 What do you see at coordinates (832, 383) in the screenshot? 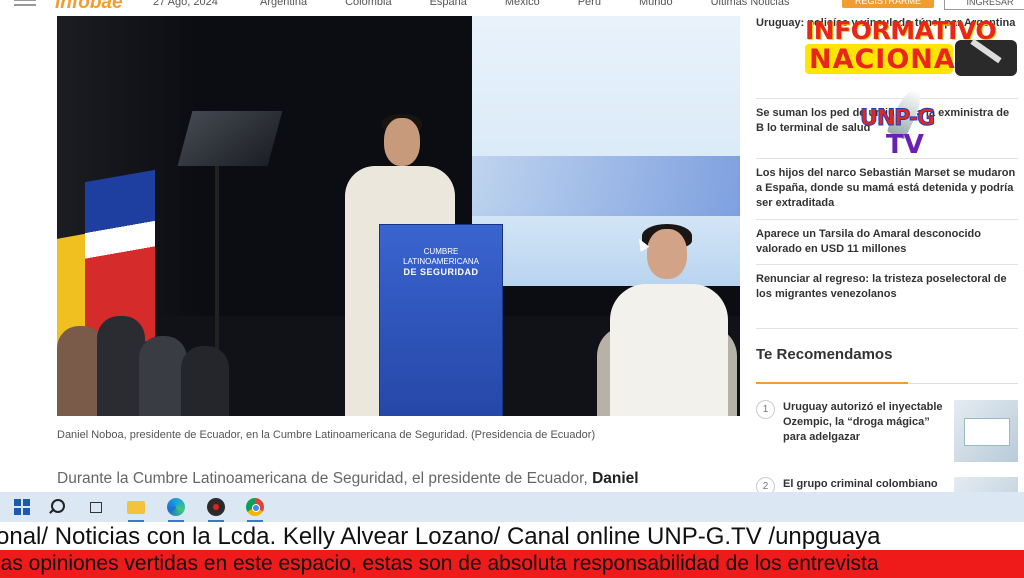
I see `recommendations-underline` at bounding box center [832, 383].